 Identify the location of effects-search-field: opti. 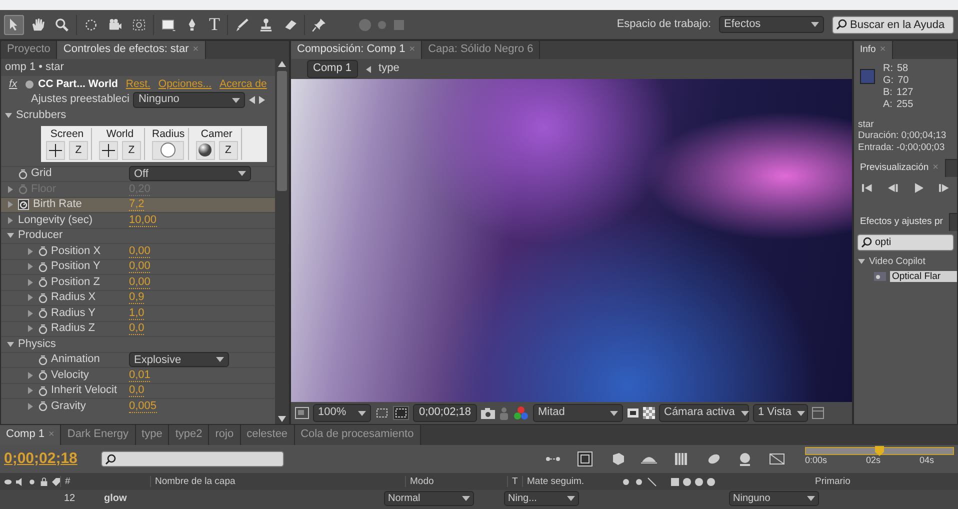
(905, 243).